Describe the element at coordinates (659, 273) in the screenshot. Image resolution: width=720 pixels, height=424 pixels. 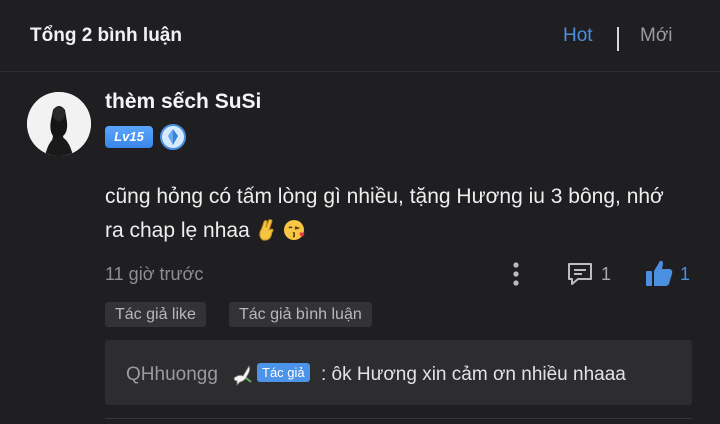
I see `like-thumbs-up-icon` at that location.